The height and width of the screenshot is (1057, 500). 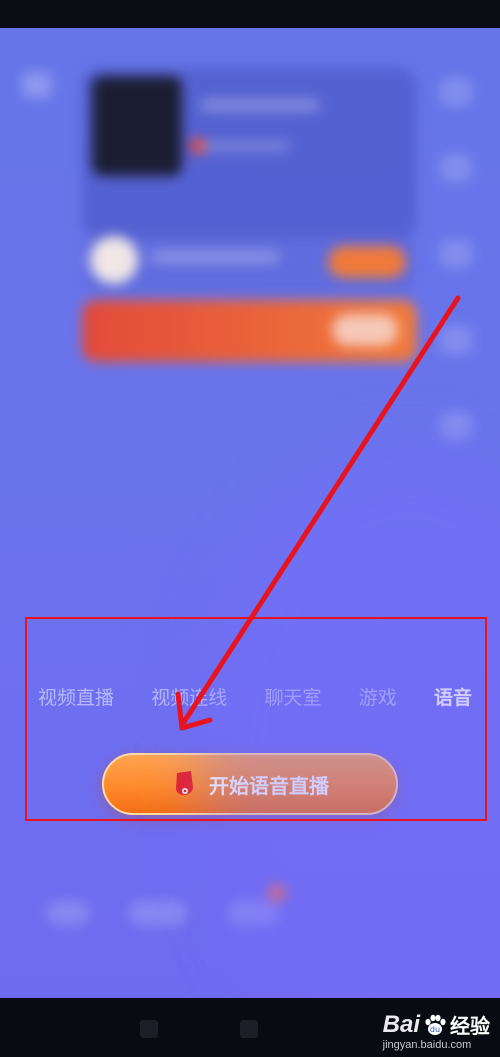 What do you see at coordinates (367, 262) in the screenshot?
I see `info-action-button` at bounding box center [367, 262].